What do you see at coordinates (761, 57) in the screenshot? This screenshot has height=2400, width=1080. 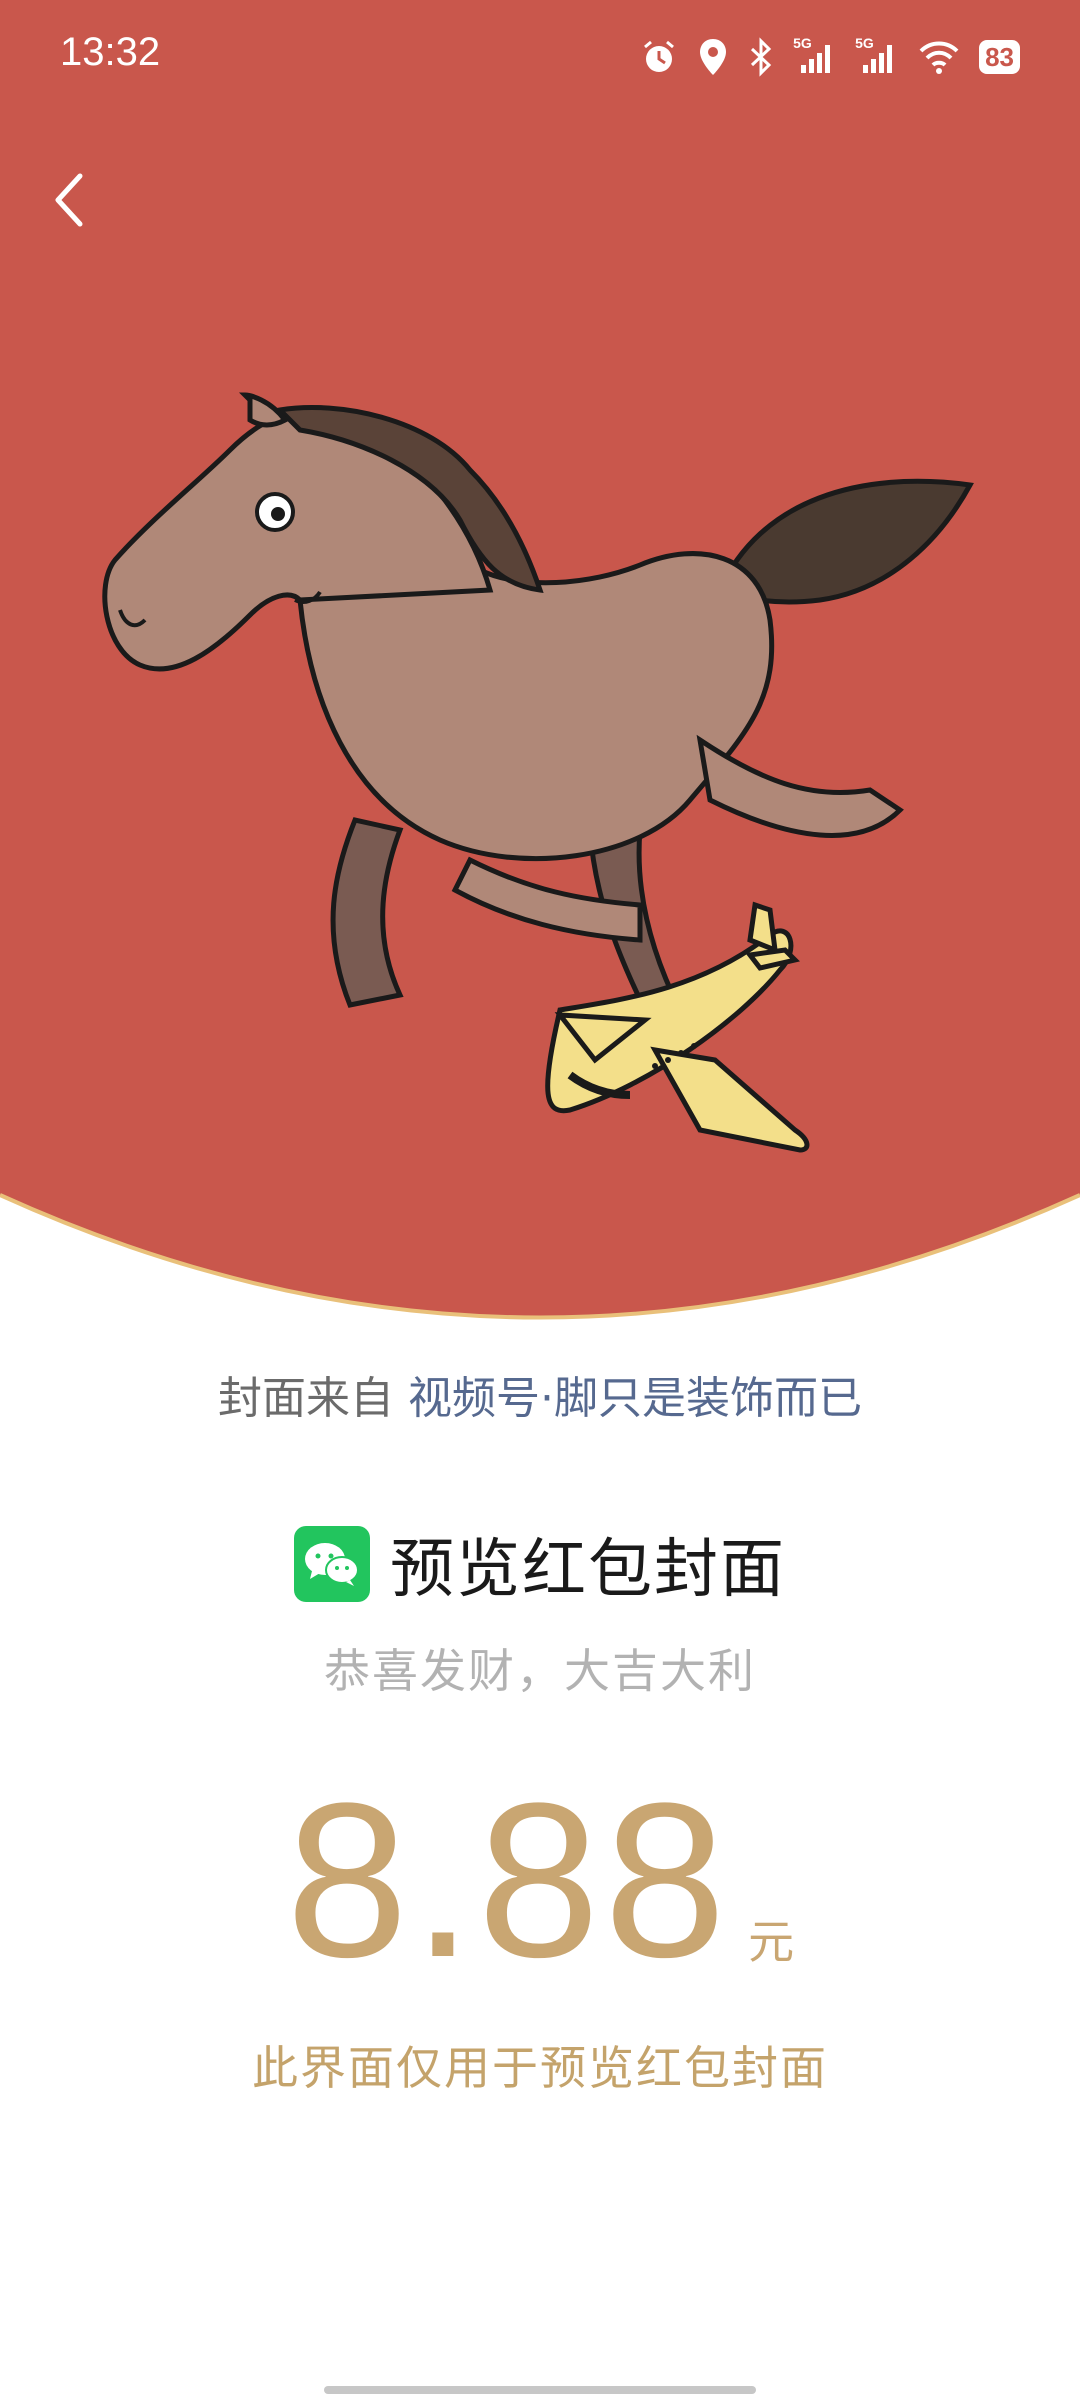 I see `bluetooth-icon` at bounding box center [761, 57].